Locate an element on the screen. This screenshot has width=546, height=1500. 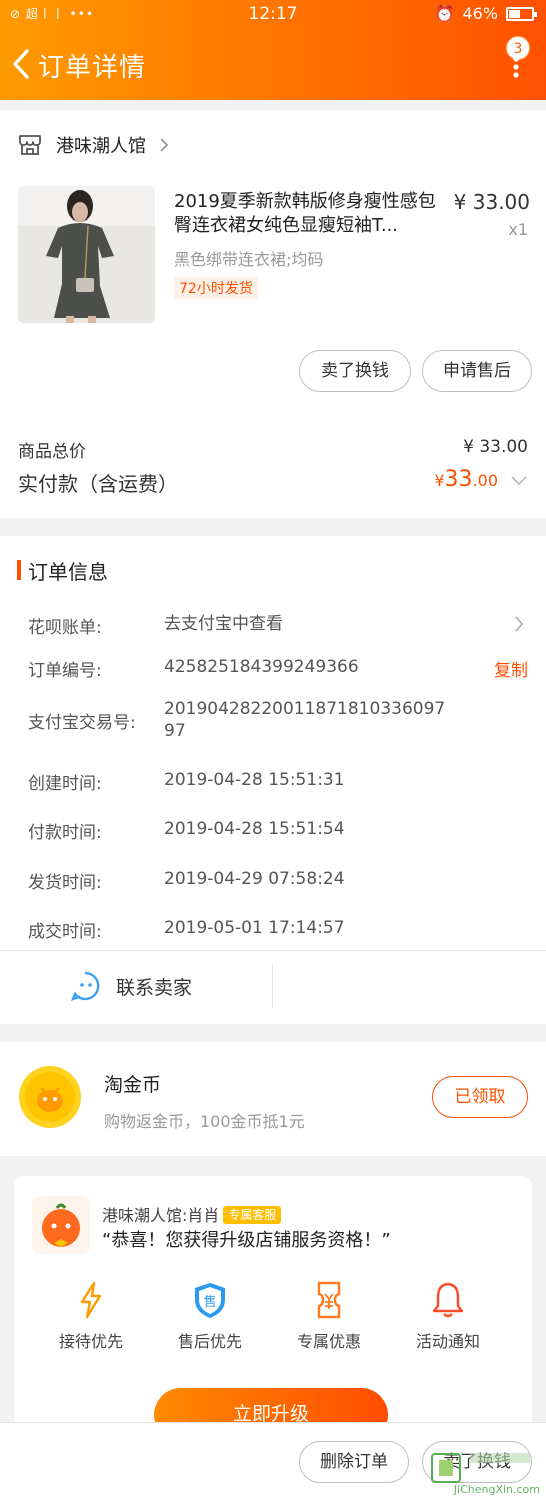
product-image is located at coordinates (86, 254).